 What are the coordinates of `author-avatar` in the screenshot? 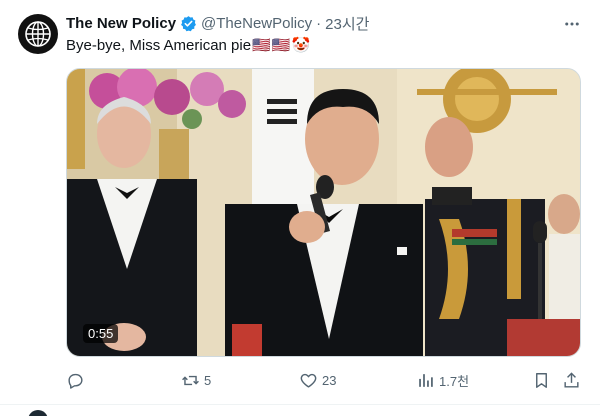 It's located at (38, 34).